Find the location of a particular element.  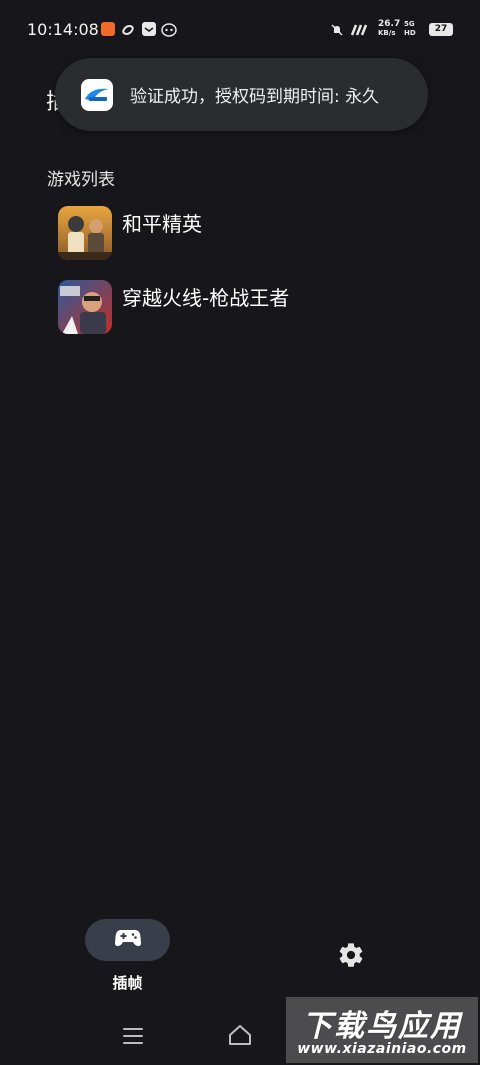

system-home-icon is located at coordinates (240, 1035).